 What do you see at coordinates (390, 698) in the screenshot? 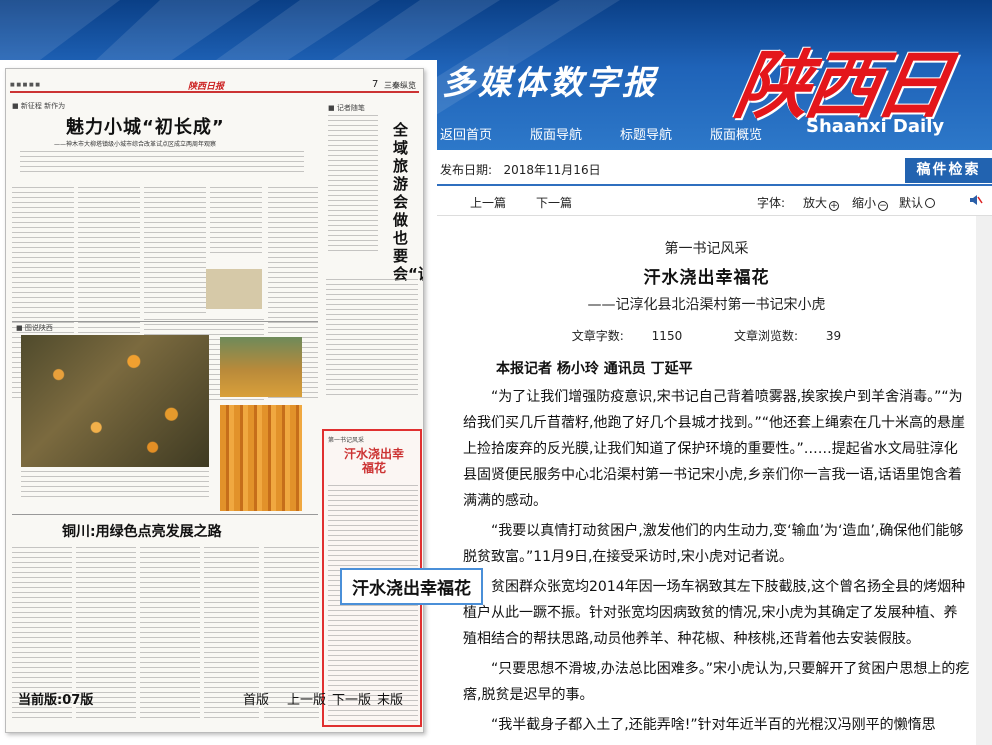
I see `last-page-link: 末版` at bounding box center [390, 698].